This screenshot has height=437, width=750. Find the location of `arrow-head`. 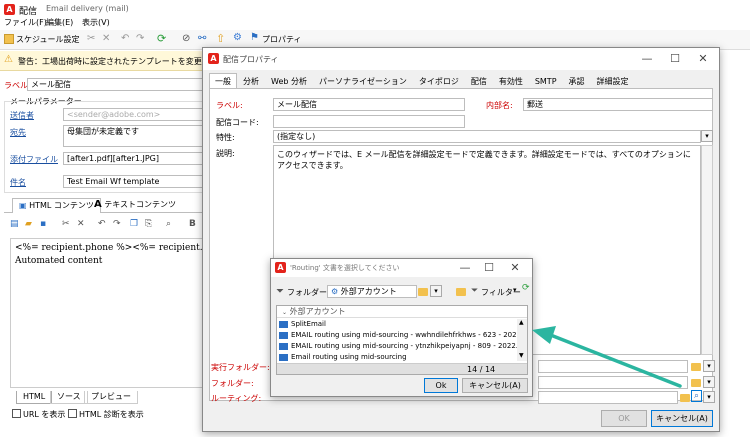

arrow-head is located at coordinates (544, 335).